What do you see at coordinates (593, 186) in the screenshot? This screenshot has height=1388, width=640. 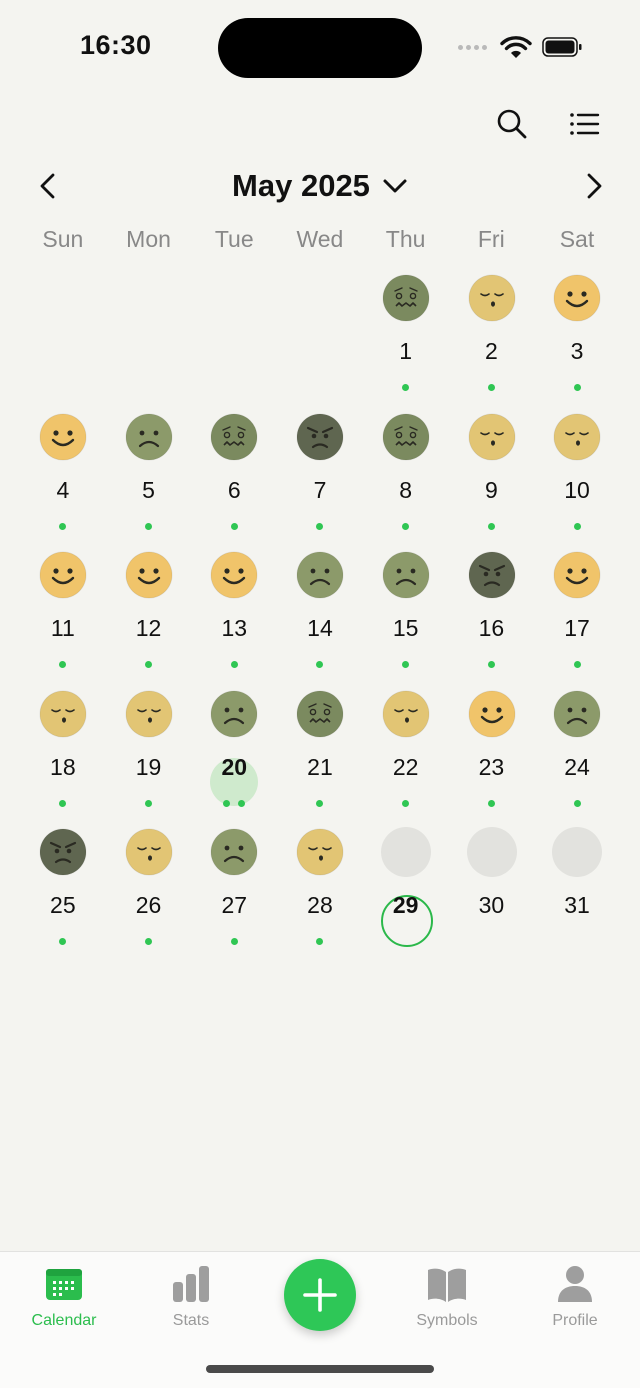 I see `chevron-right-icon` at bounding box center [593, 186].